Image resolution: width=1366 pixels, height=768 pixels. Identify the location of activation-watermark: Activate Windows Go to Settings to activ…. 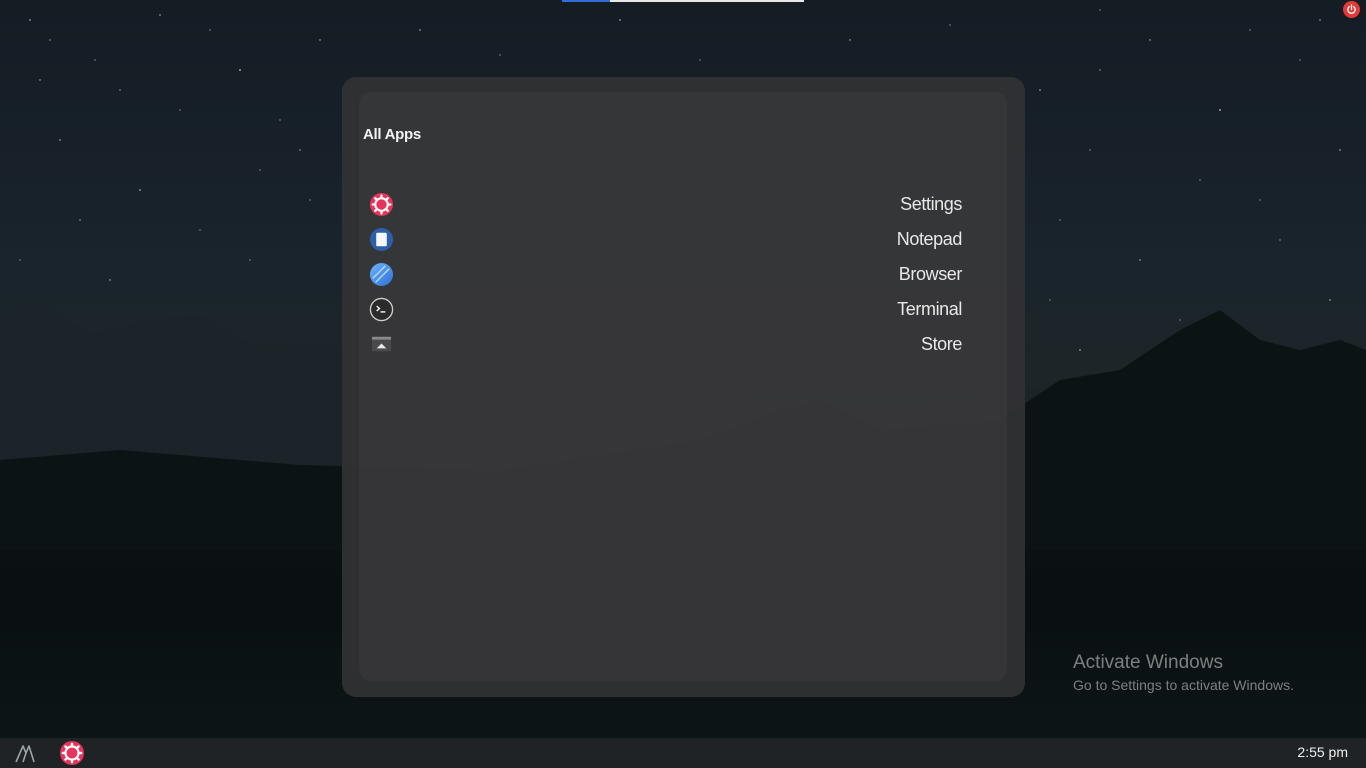
(1183, 672).